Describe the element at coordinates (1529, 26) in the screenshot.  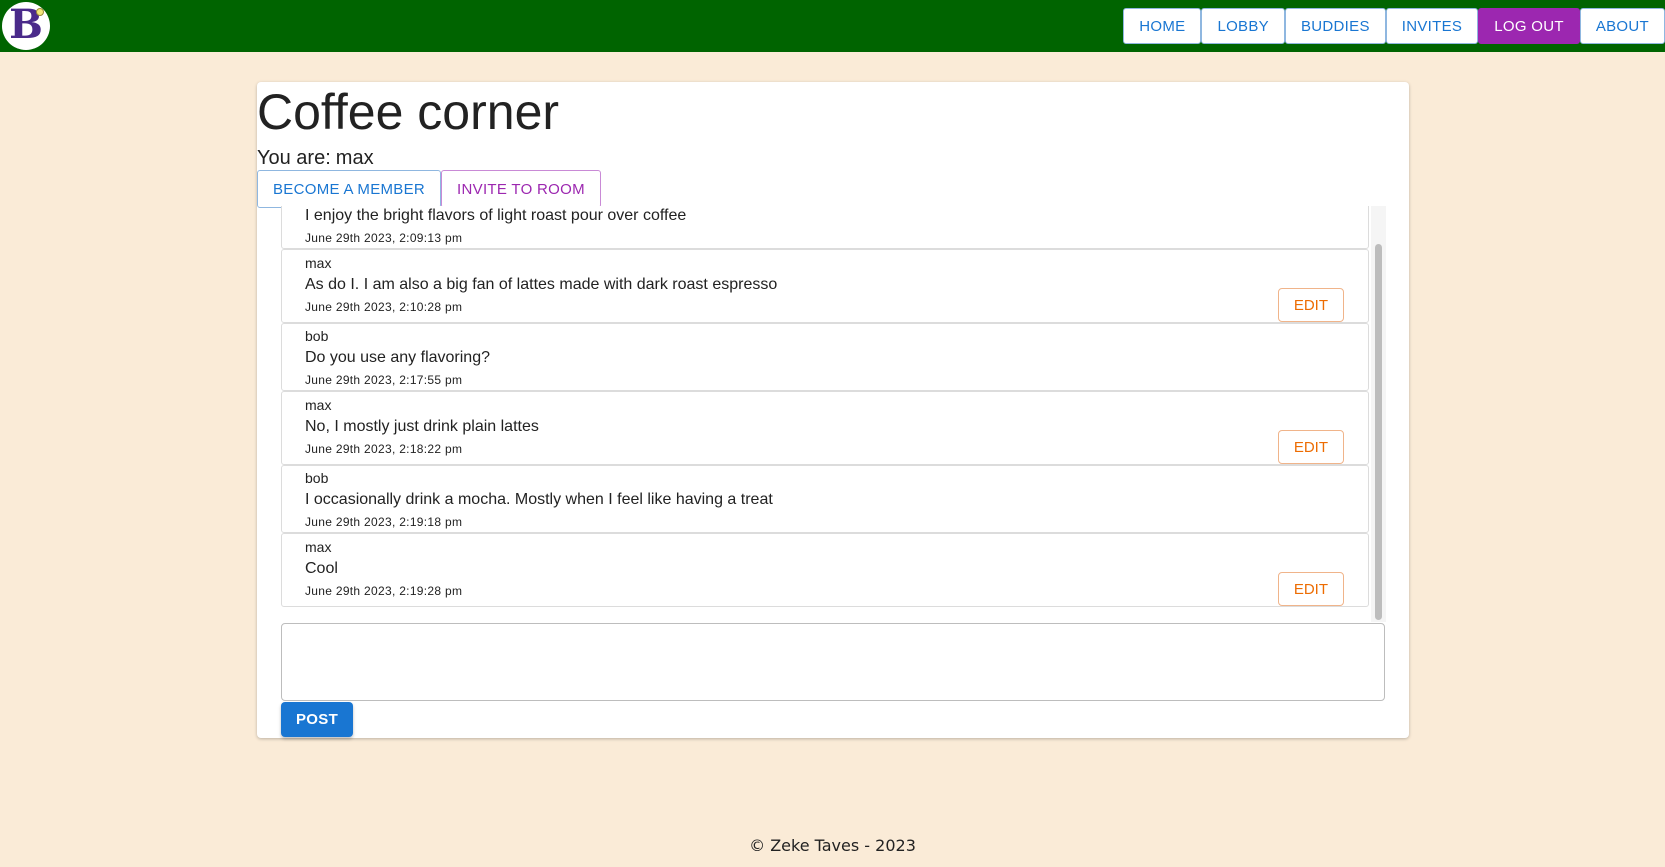
I see `nav-logout-button: LOG OUT` at that location.